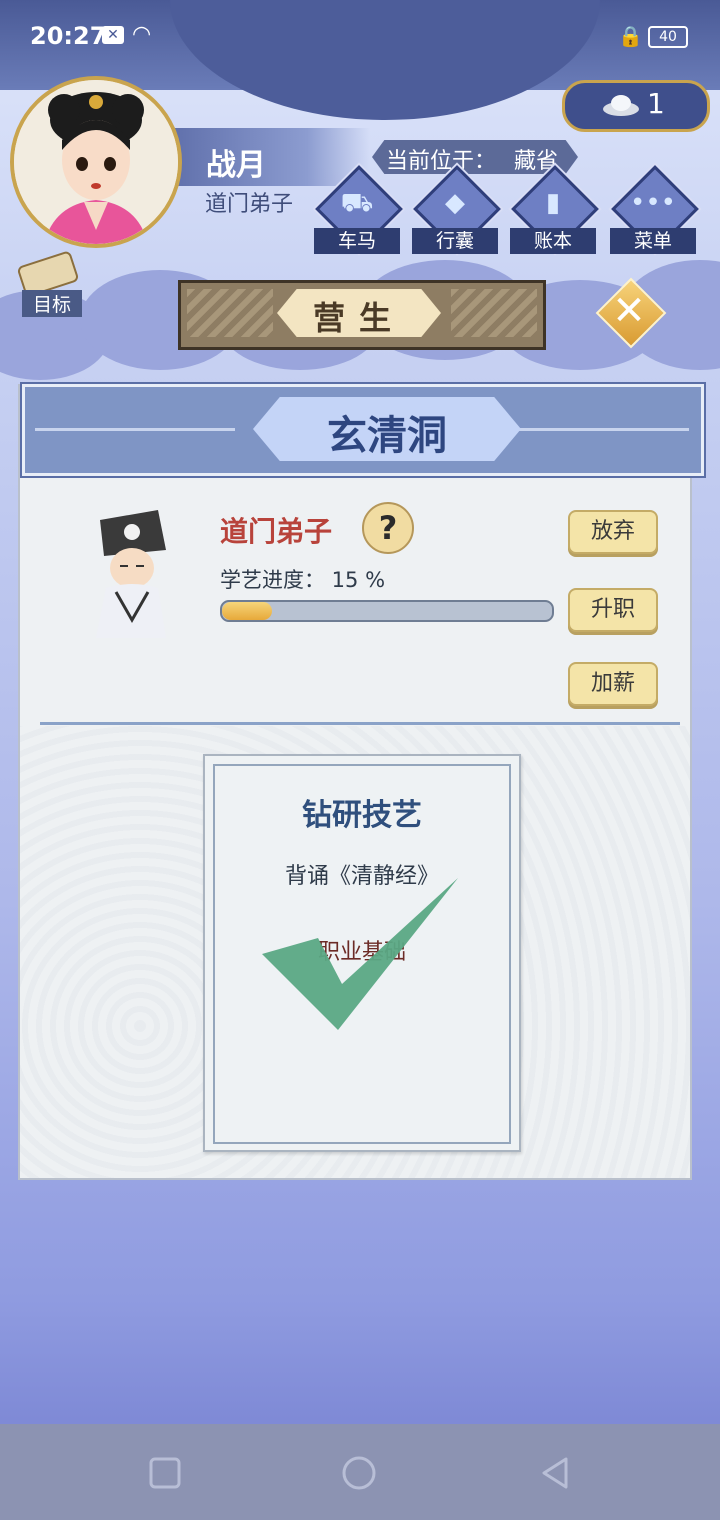 Image resolution: width=720 pixels, height=1520 pixels. I want to click on status-bar: 20:27 ✕ ◠ 🔒 40, so click(360, 37).